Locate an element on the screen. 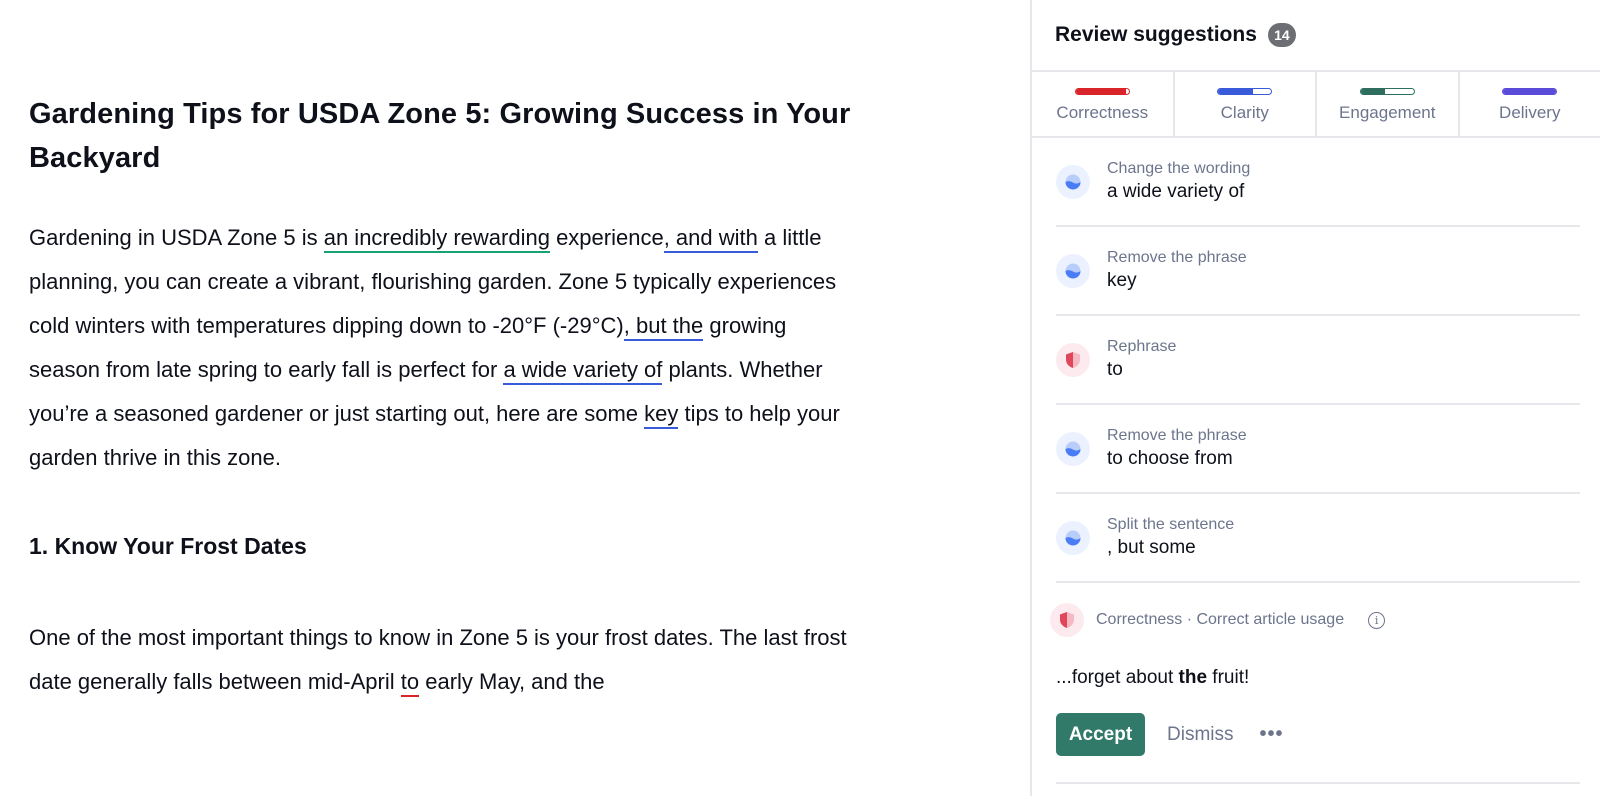 This screenshot has height=796, width=1600. suggestion-value: to is located at coordinates (1115, 369).